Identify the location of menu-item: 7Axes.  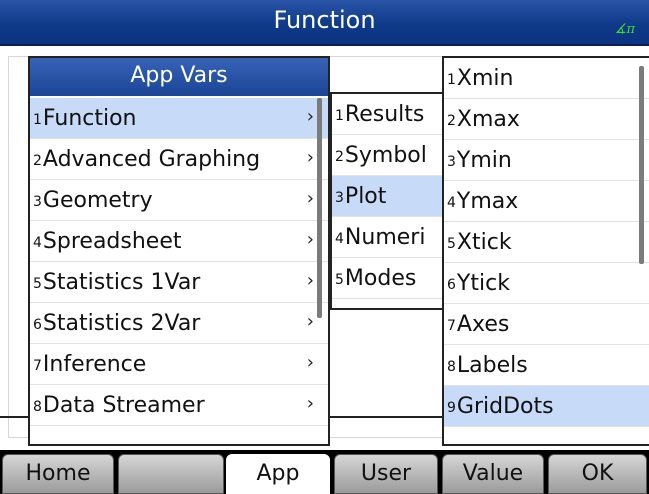
(546, 324).